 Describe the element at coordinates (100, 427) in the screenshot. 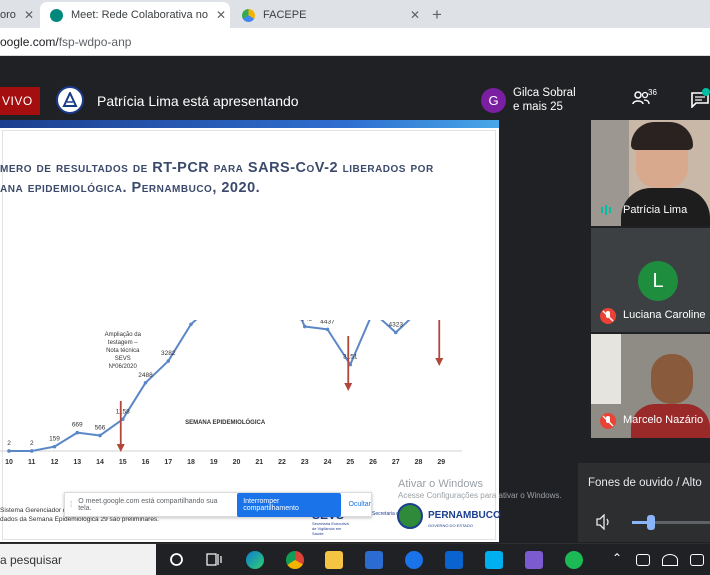

I see `data-label: 566` at that location.